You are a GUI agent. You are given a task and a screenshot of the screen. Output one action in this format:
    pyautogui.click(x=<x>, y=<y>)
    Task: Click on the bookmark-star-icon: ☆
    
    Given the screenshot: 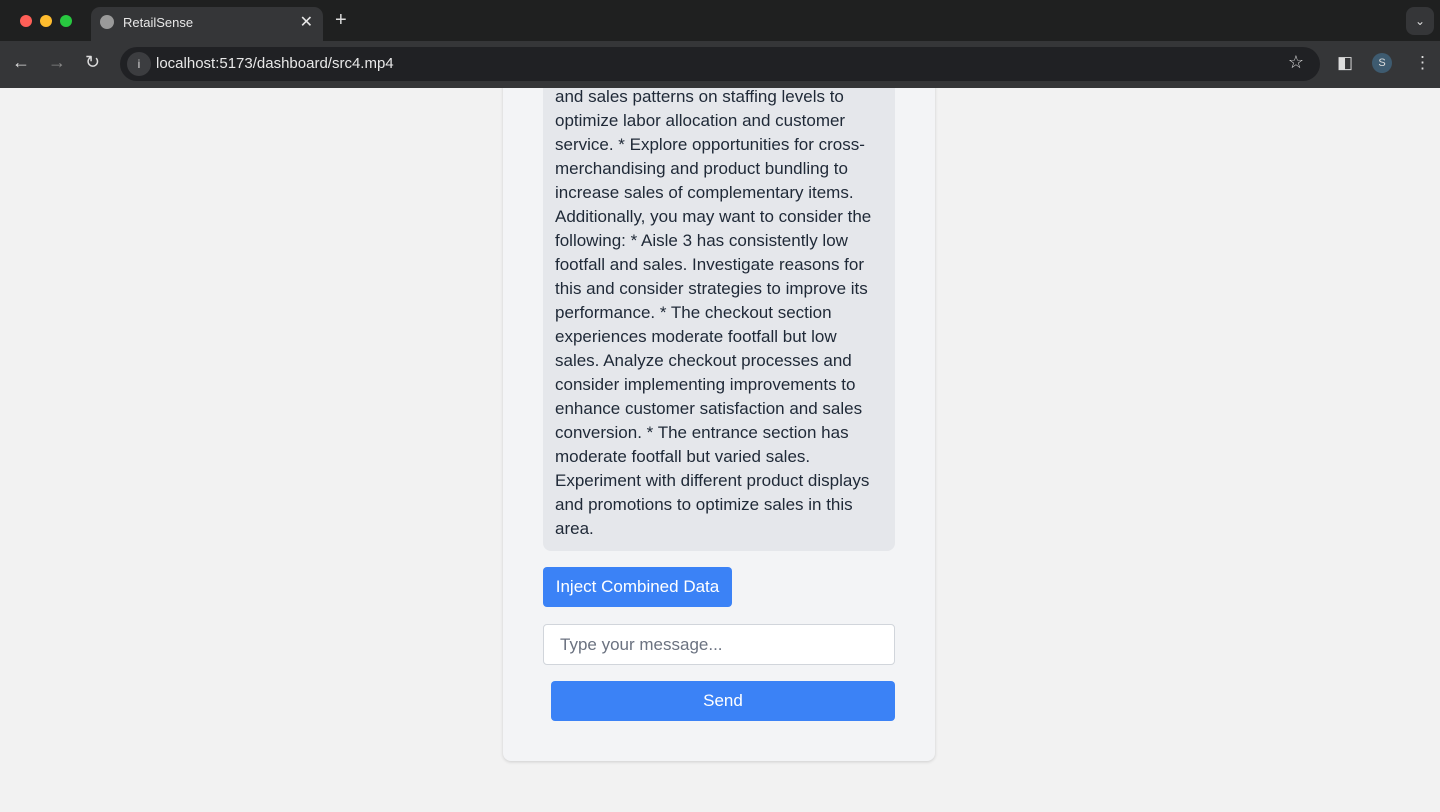 What is the action you would take?
    pyautogui.click(x=1296, y=62)
    